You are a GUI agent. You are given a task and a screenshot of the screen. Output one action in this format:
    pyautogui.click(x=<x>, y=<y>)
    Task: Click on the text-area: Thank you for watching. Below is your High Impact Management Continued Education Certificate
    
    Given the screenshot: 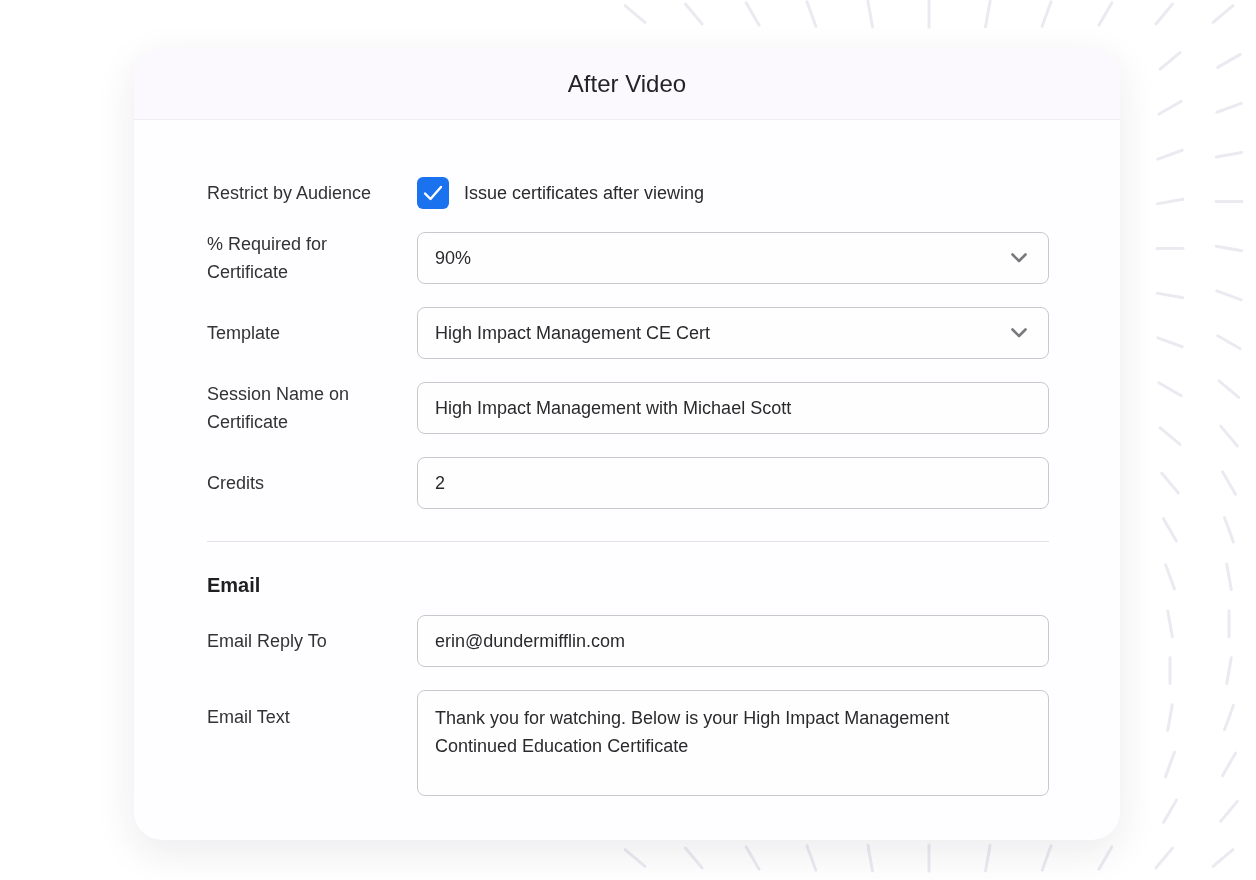 What is the action you would take?
    pyautogui.click(x=733, y=743)
    